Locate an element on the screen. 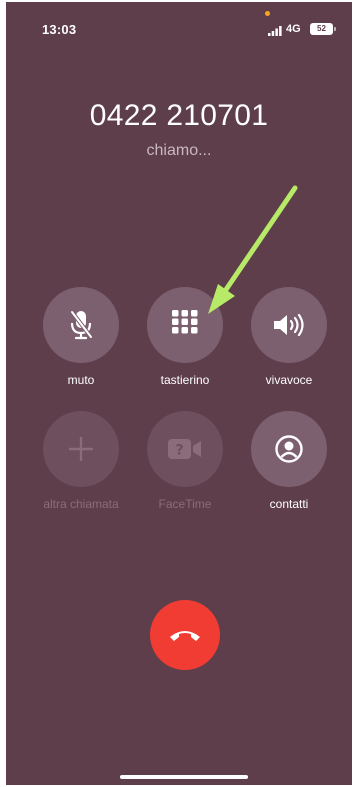 Image resolution: width=358 pixels, height=787 pixels. speaker-button: vivavoce is located at coordinates (289, 337).